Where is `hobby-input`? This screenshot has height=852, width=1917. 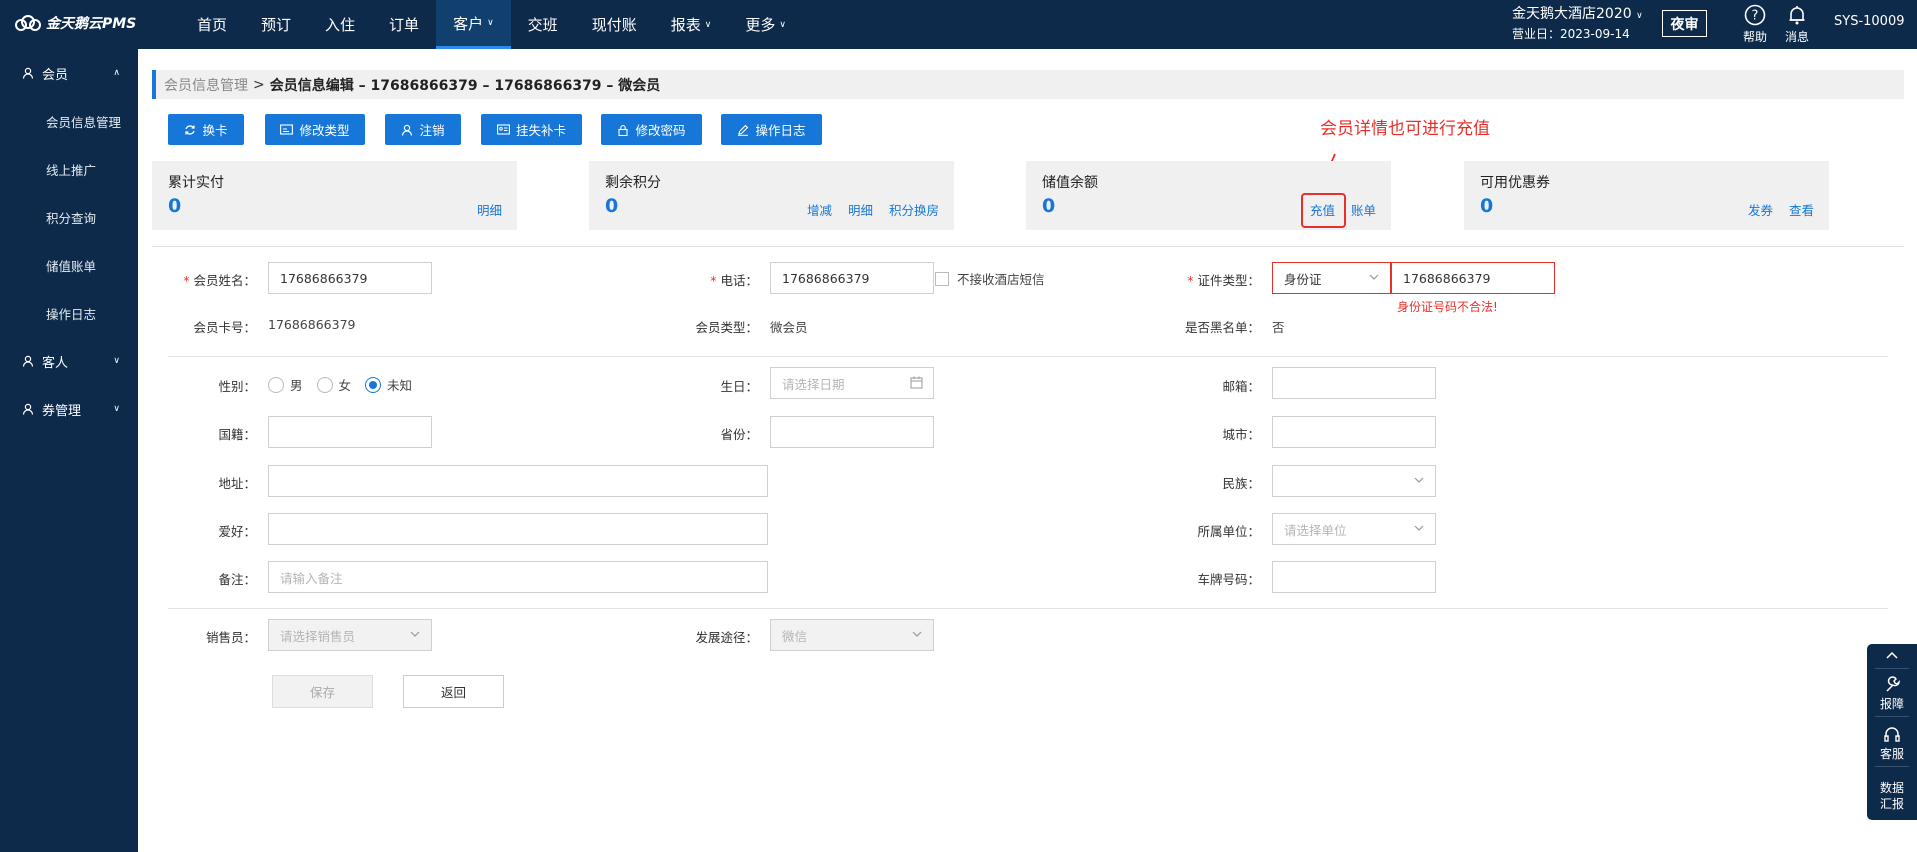
hobby-input is located at coordinates (518, 529).